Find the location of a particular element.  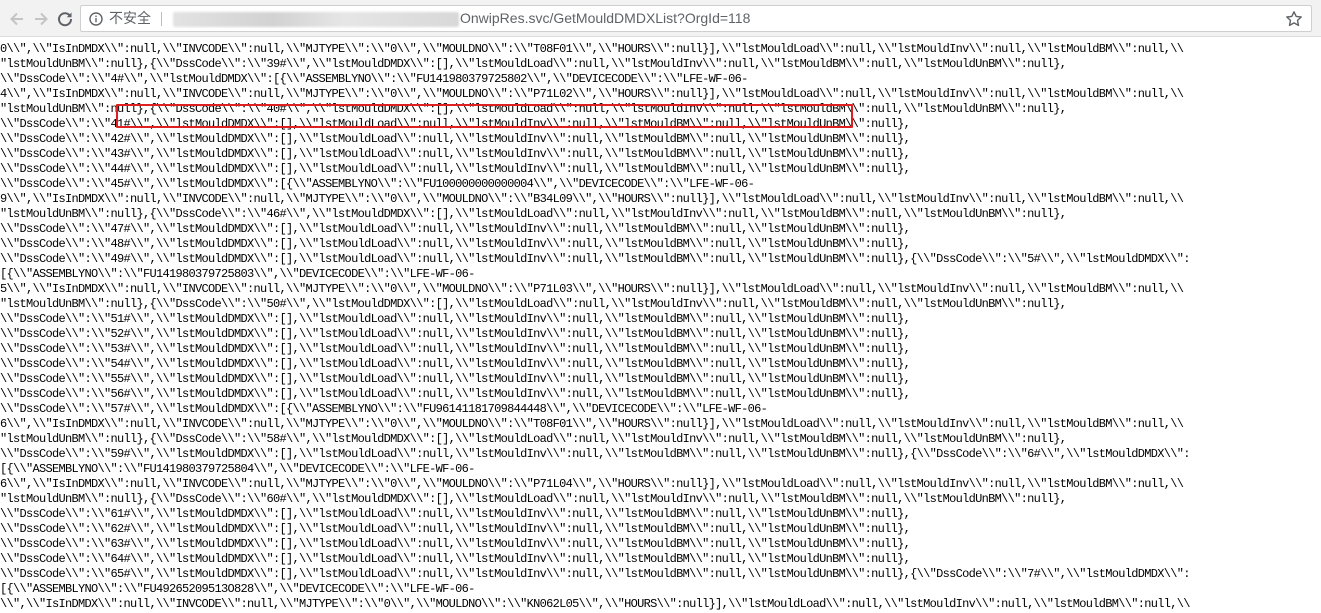

redacted-host is located at coordinates (316, 19).